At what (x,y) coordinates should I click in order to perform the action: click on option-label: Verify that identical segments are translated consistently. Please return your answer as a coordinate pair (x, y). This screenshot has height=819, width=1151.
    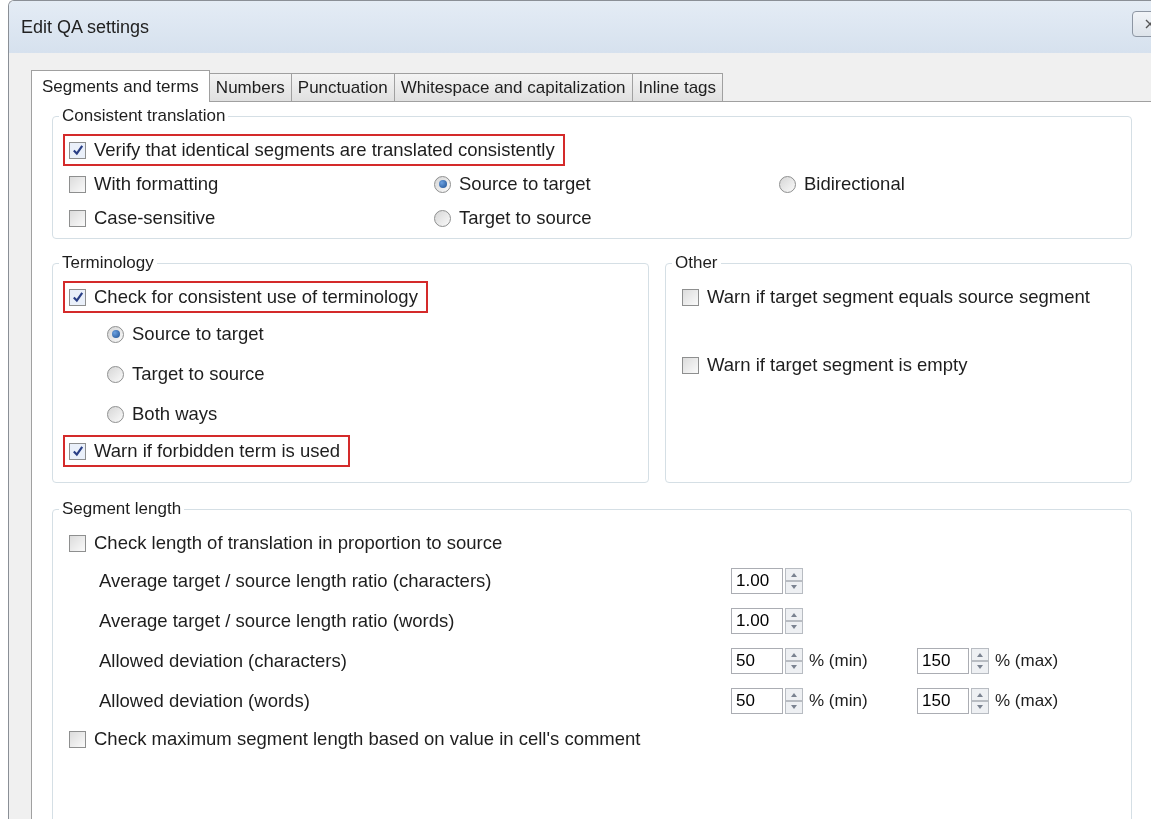
    Looking at the image, I should click on (324, 150).